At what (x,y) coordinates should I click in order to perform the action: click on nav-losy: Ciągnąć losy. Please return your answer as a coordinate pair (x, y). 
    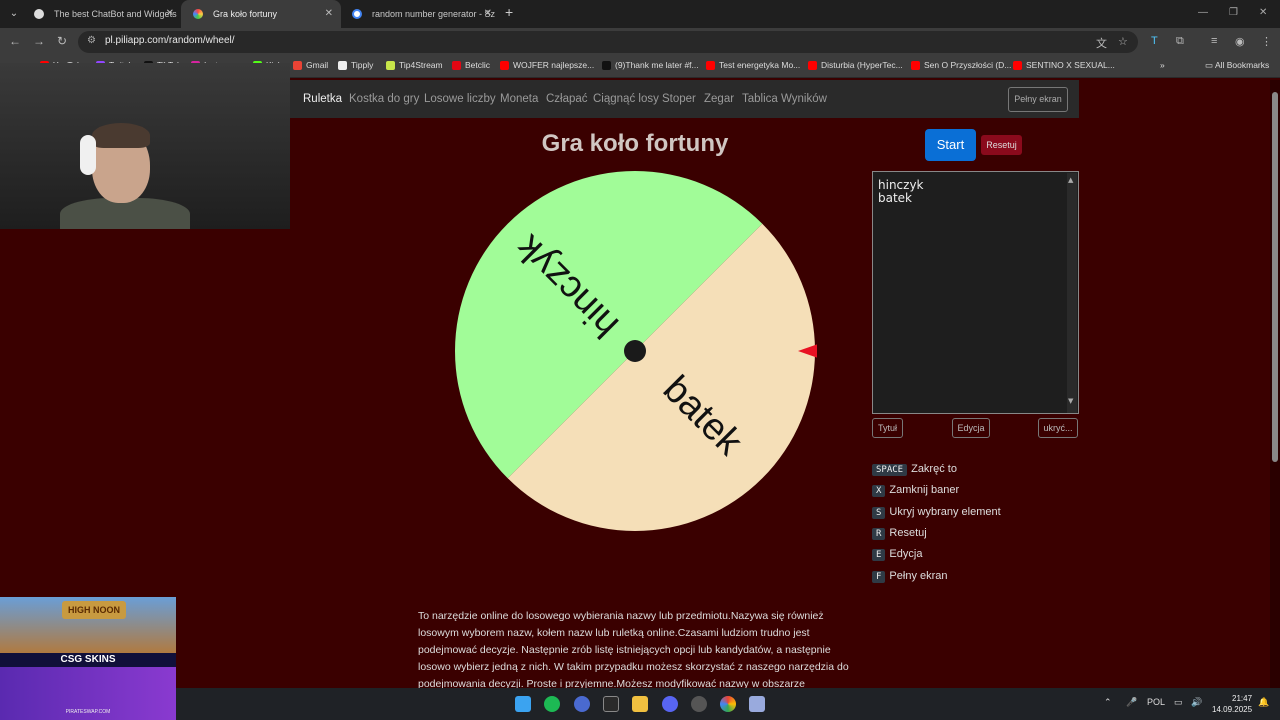
    Looking at the image, I should click on (626, 99).